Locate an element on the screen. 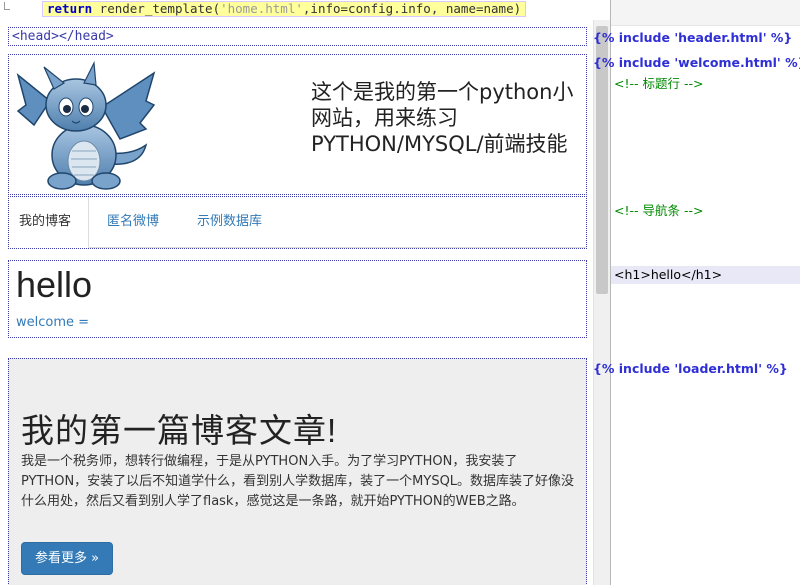 The image size is (800, 585). dragon-logo-image is located at coordinates (86, 125).